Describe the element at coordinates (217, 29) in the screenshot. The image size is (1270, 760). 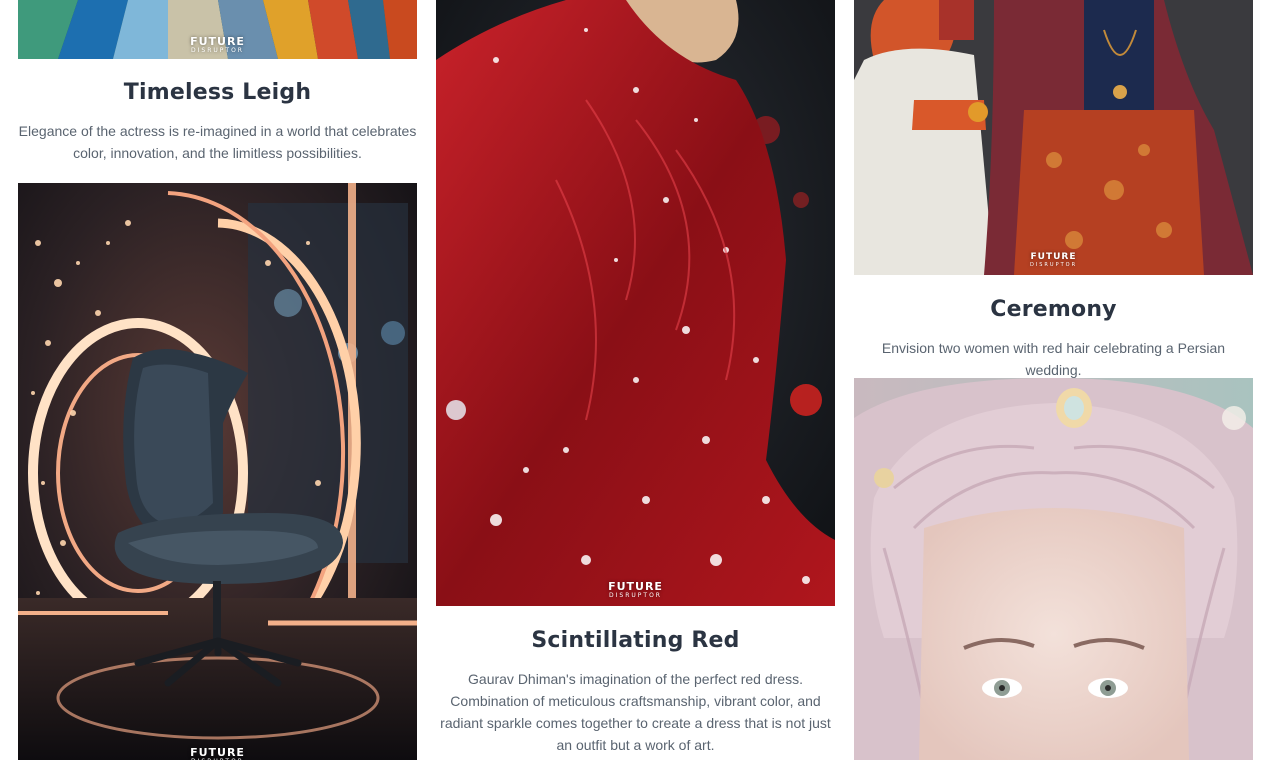
I see `gallery-image-timeless-leigh: FUTURE DISRUPTOR` at that location.